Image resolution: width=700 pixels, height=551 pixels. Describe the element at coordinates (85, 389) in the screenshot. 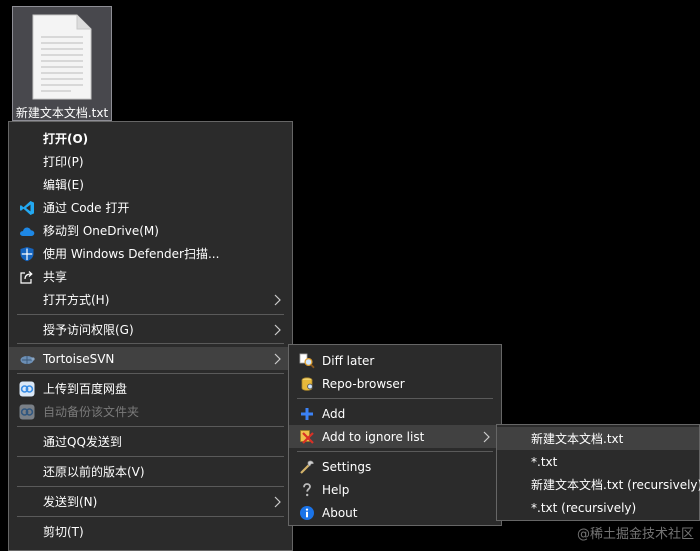

I see `menu-item-upload-baidu-label: 上传到百度网盘` at that location.